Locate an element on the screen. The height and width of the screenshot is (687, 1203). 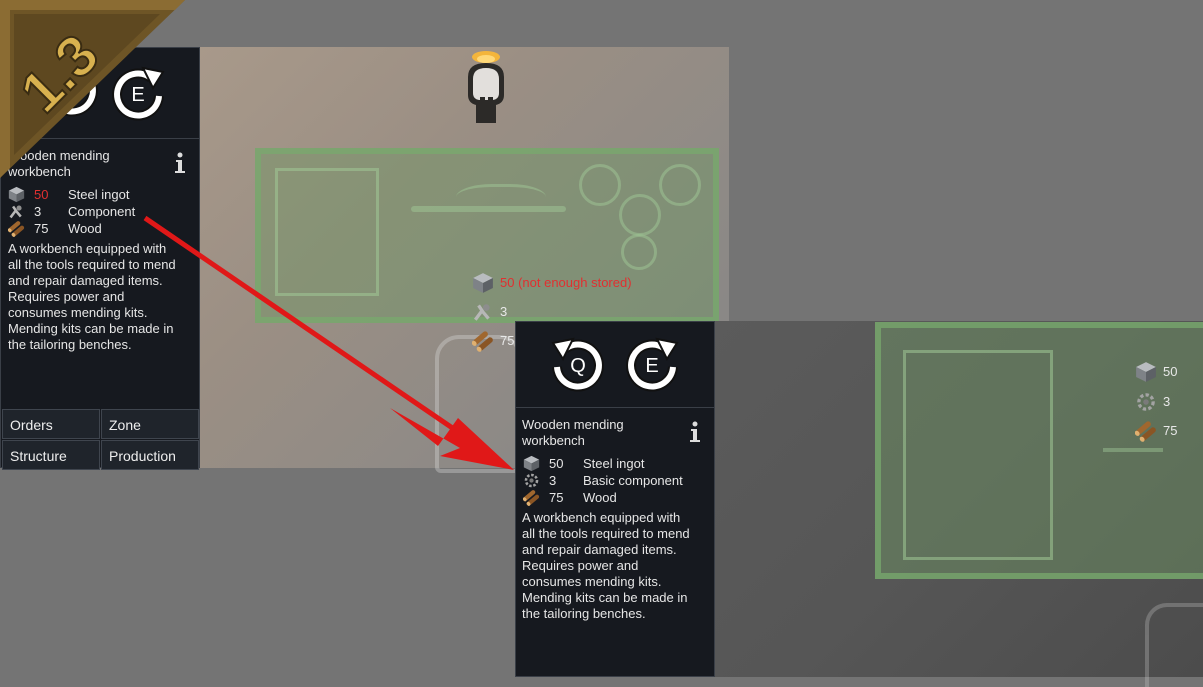
tab-production: Production is located at coordinates (150, 455).